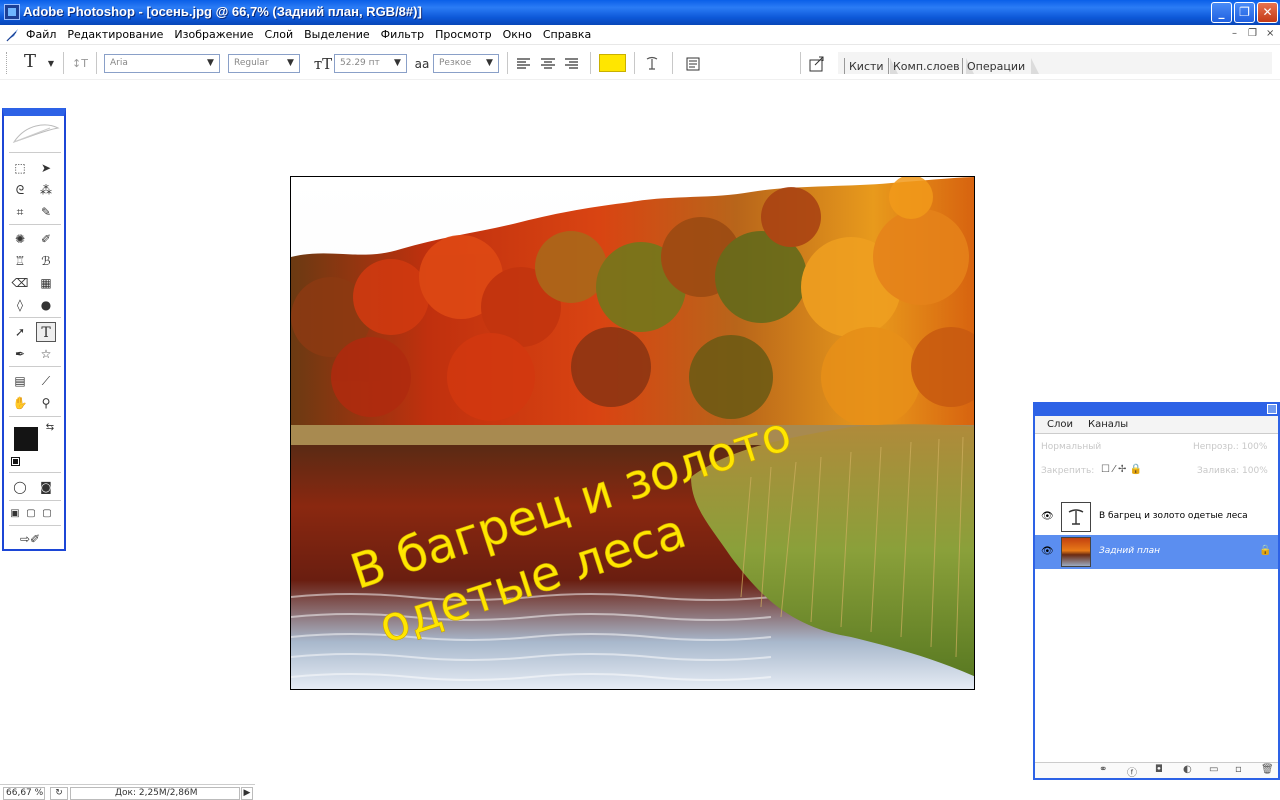  Describe the element at coordinates (46, 168) in the screenshot. I see `move-tool-icon: ➤` at that location.